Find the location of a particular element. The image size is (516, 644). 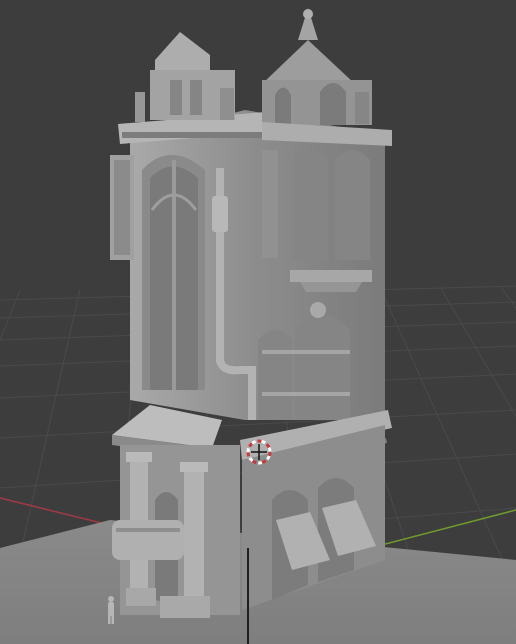

left-cornice-dentils is located at coordinates (192, 135).